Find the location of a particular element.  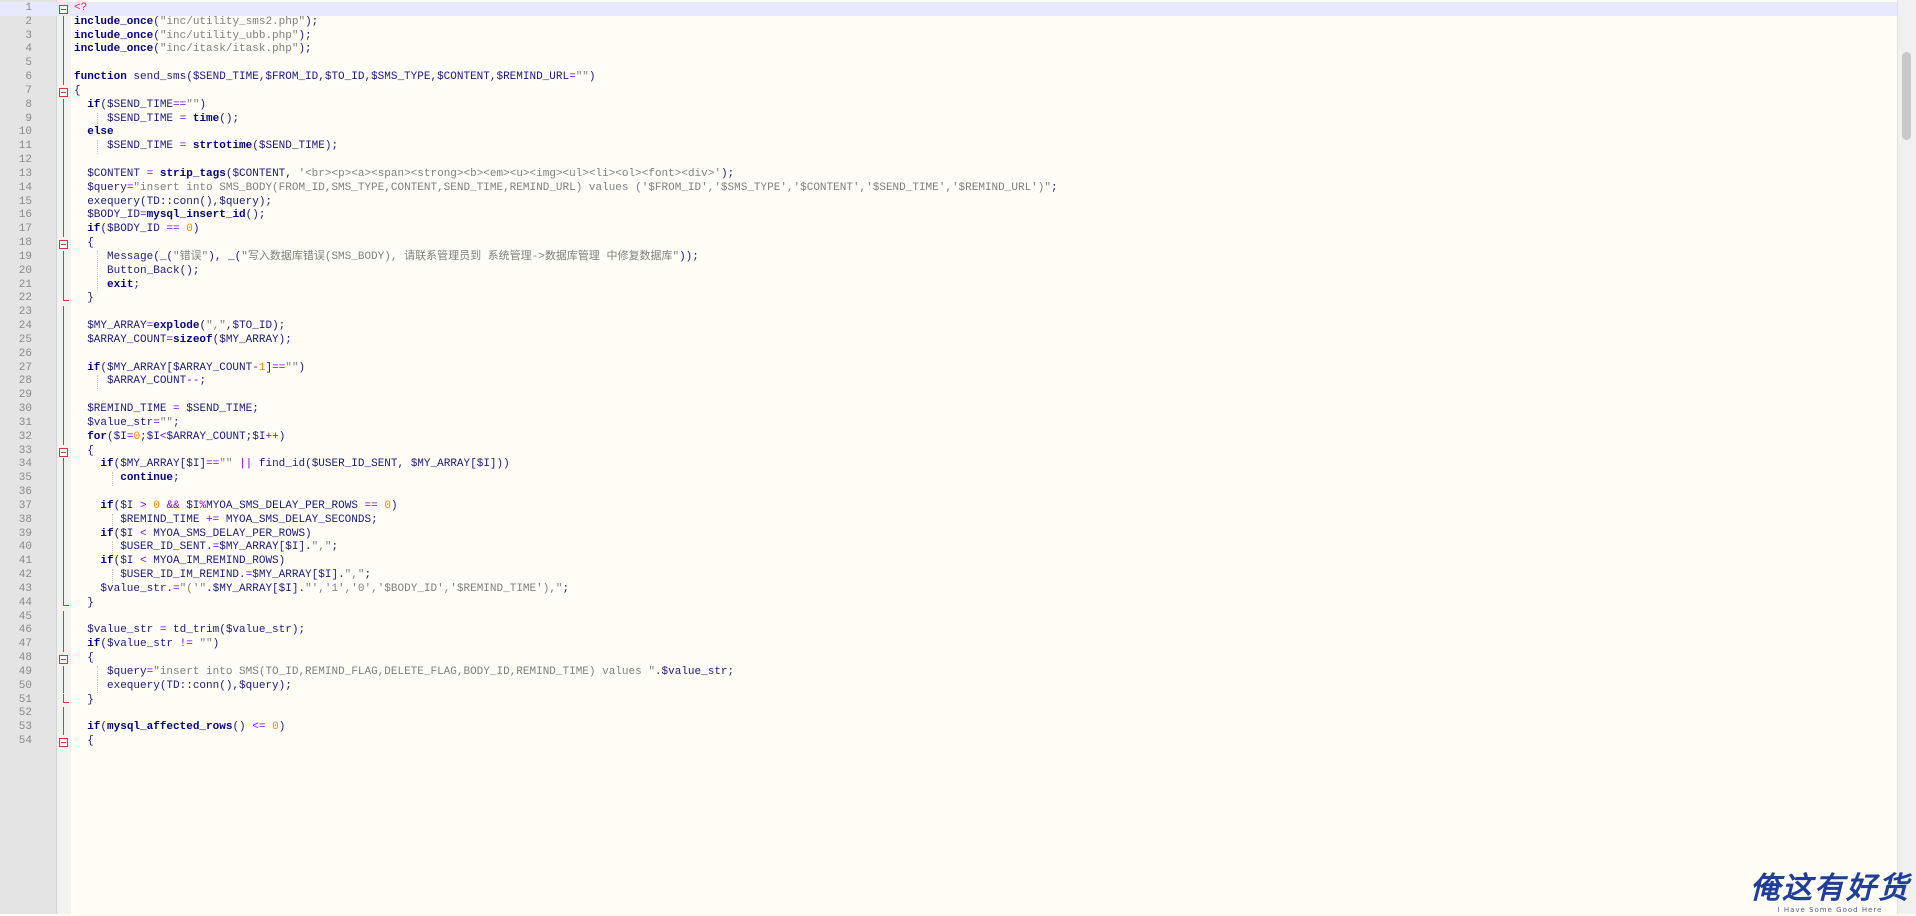

code-line: 26 is located at coordinates (949, 354).